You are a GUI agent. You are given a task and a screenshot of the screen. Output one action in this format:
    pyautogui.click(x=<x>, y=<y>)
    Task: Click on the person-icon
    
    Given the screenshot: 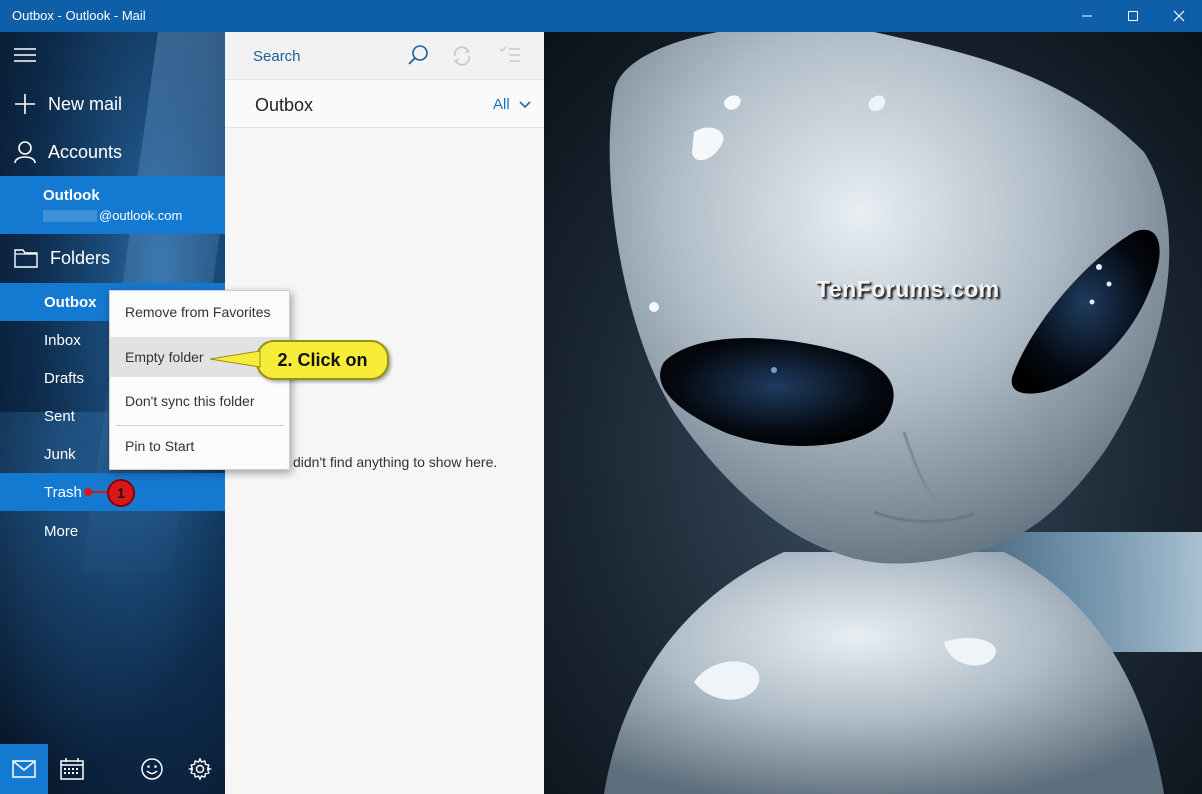 What is the action you would take?
    pyautogui.click(x=25, y=152)
    